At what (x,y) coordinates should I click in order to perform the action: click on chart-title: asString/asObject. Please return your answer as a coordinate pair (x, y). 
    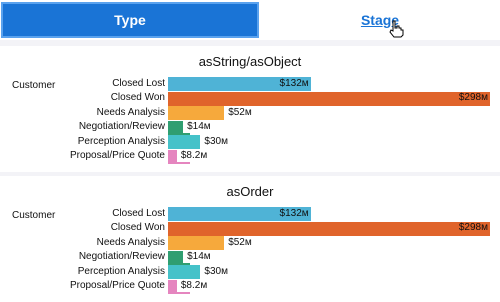
    Looking at the image, I should click on (250, 61).